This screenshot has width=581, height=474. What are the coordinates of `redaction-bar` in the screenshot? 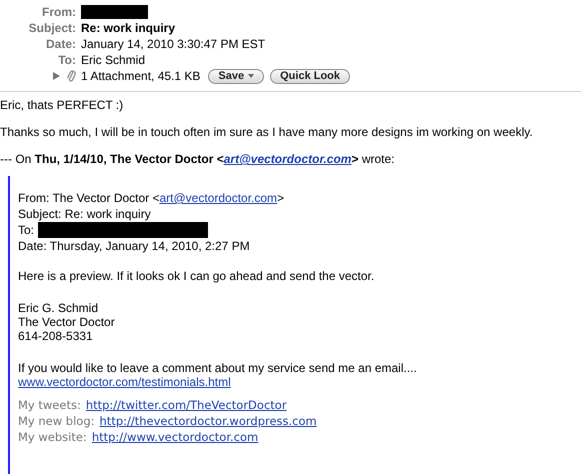 It's located at (114, 12).